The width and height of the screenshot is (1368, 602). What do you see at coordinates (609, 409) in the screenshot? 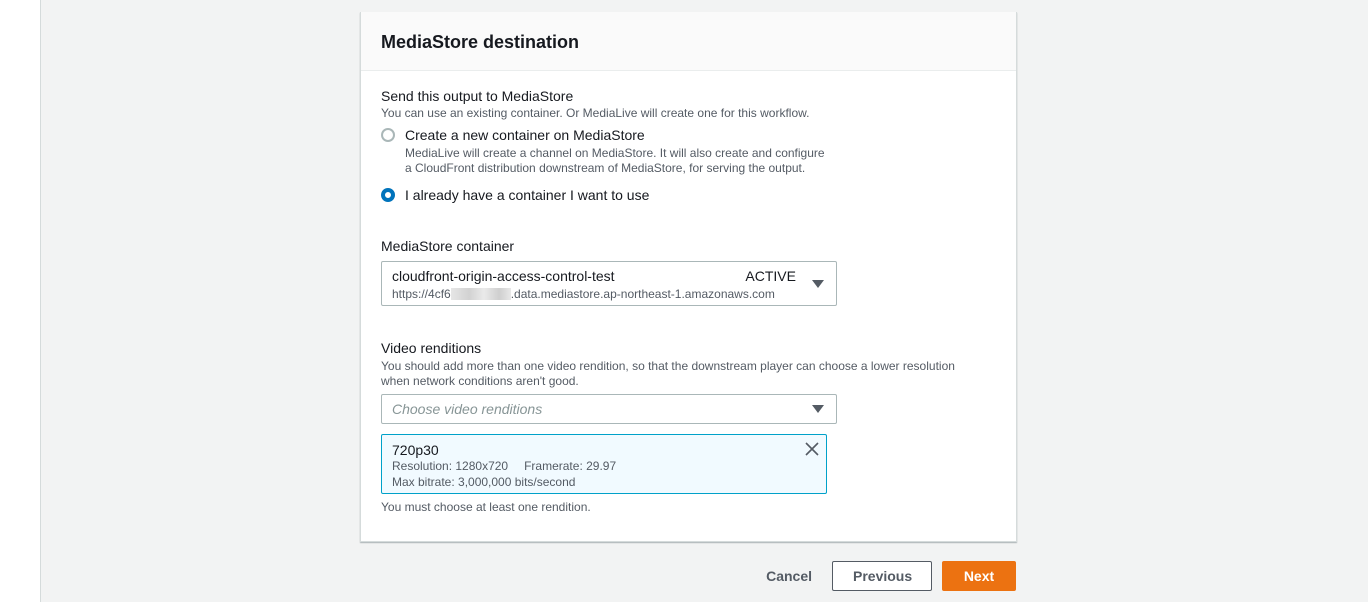
I see `renditions-select: Choose video renditions` at bounding box center [609, 409].